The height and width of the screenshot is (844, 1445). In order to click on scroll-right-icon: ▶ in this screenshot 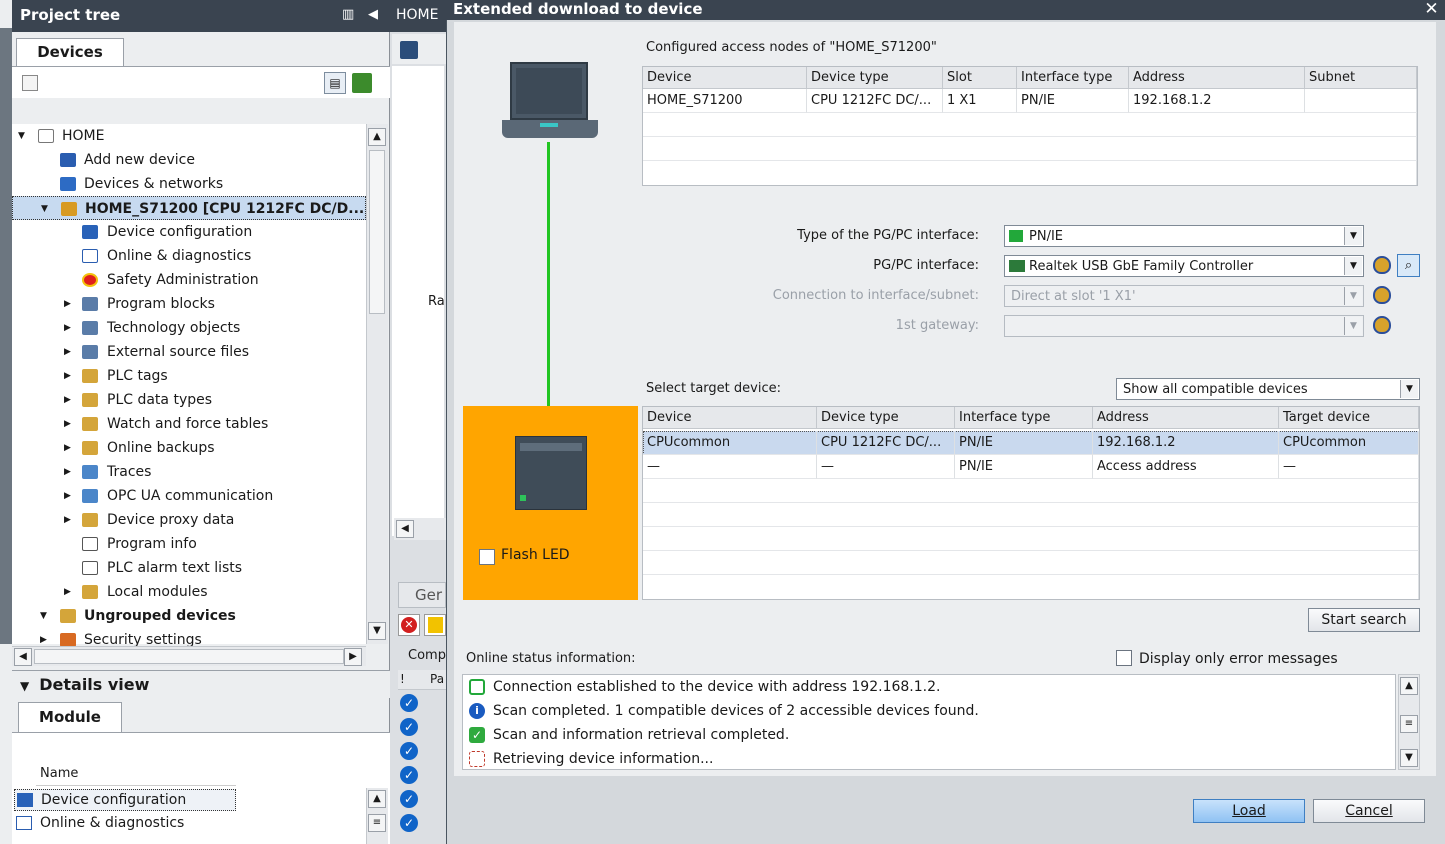, I will do `click(353, 657)`.